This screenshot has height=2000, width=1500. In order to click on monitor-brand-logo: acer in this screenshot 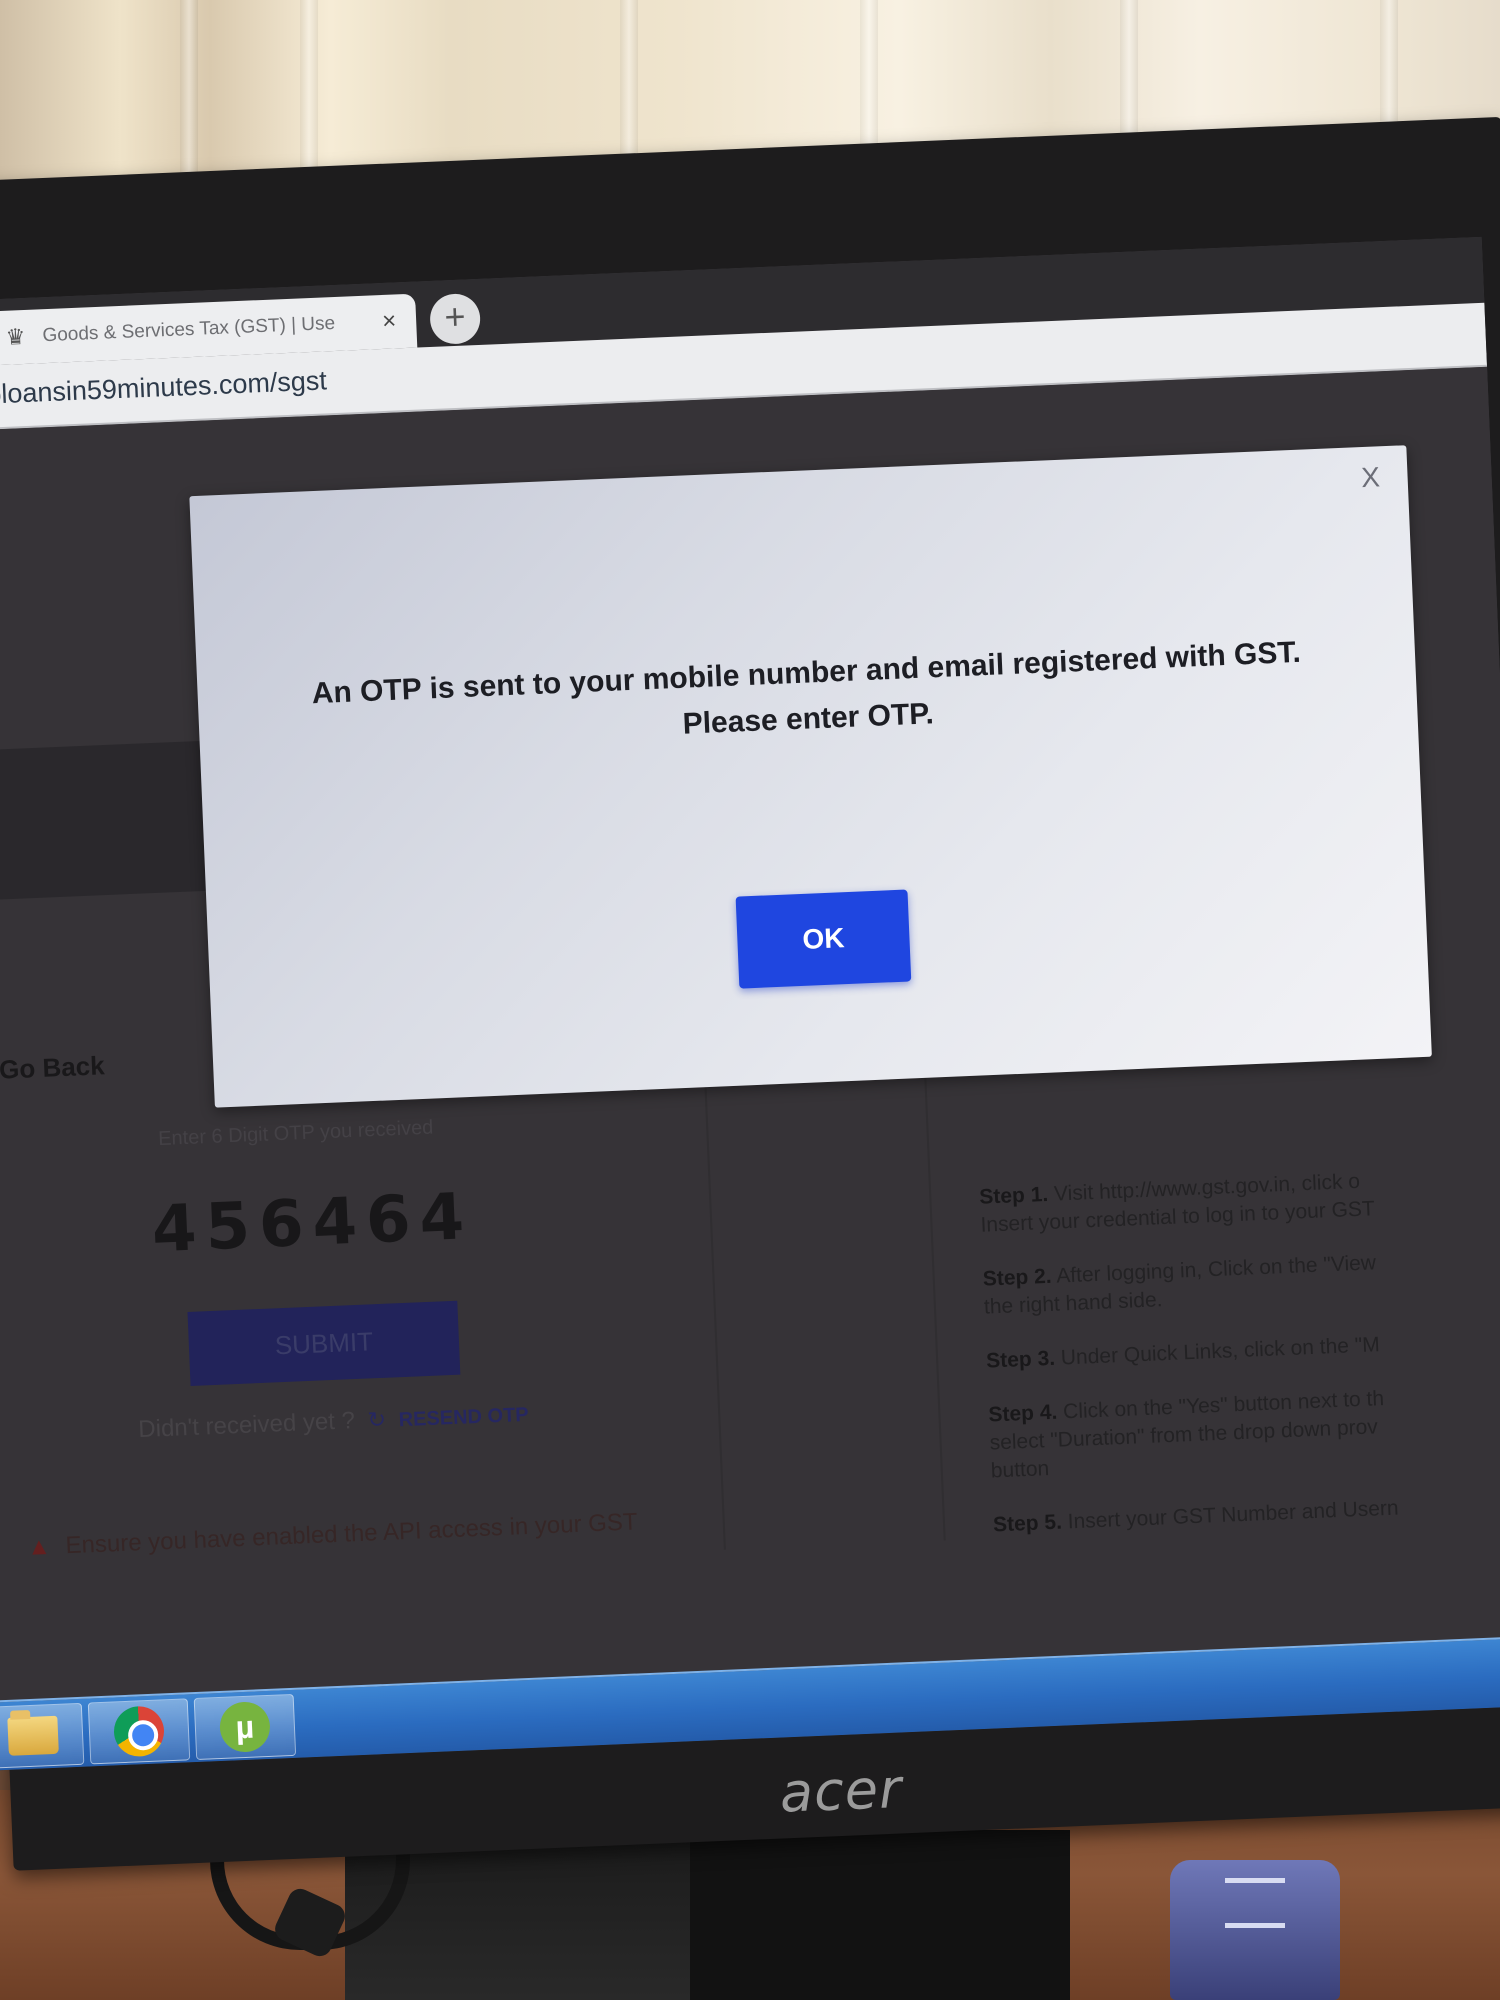, I will do `click(841, 1790)`.